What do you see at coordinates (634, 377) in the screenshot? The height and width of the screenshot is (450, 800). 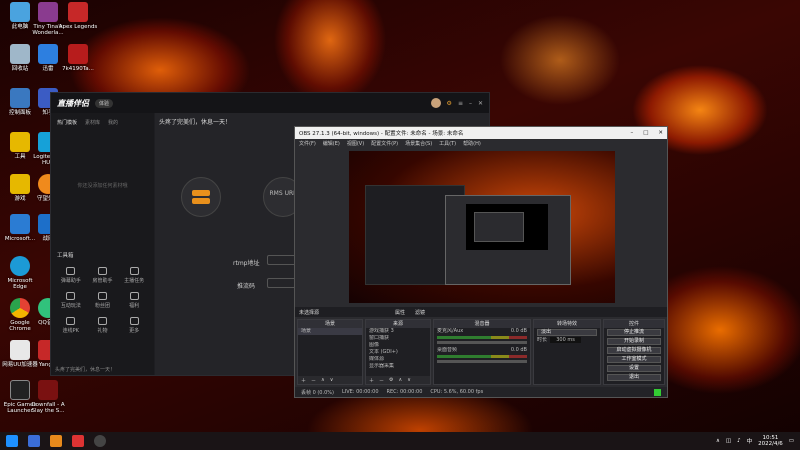 I see `exit-button: 退出` at bounding box center [634, 377].